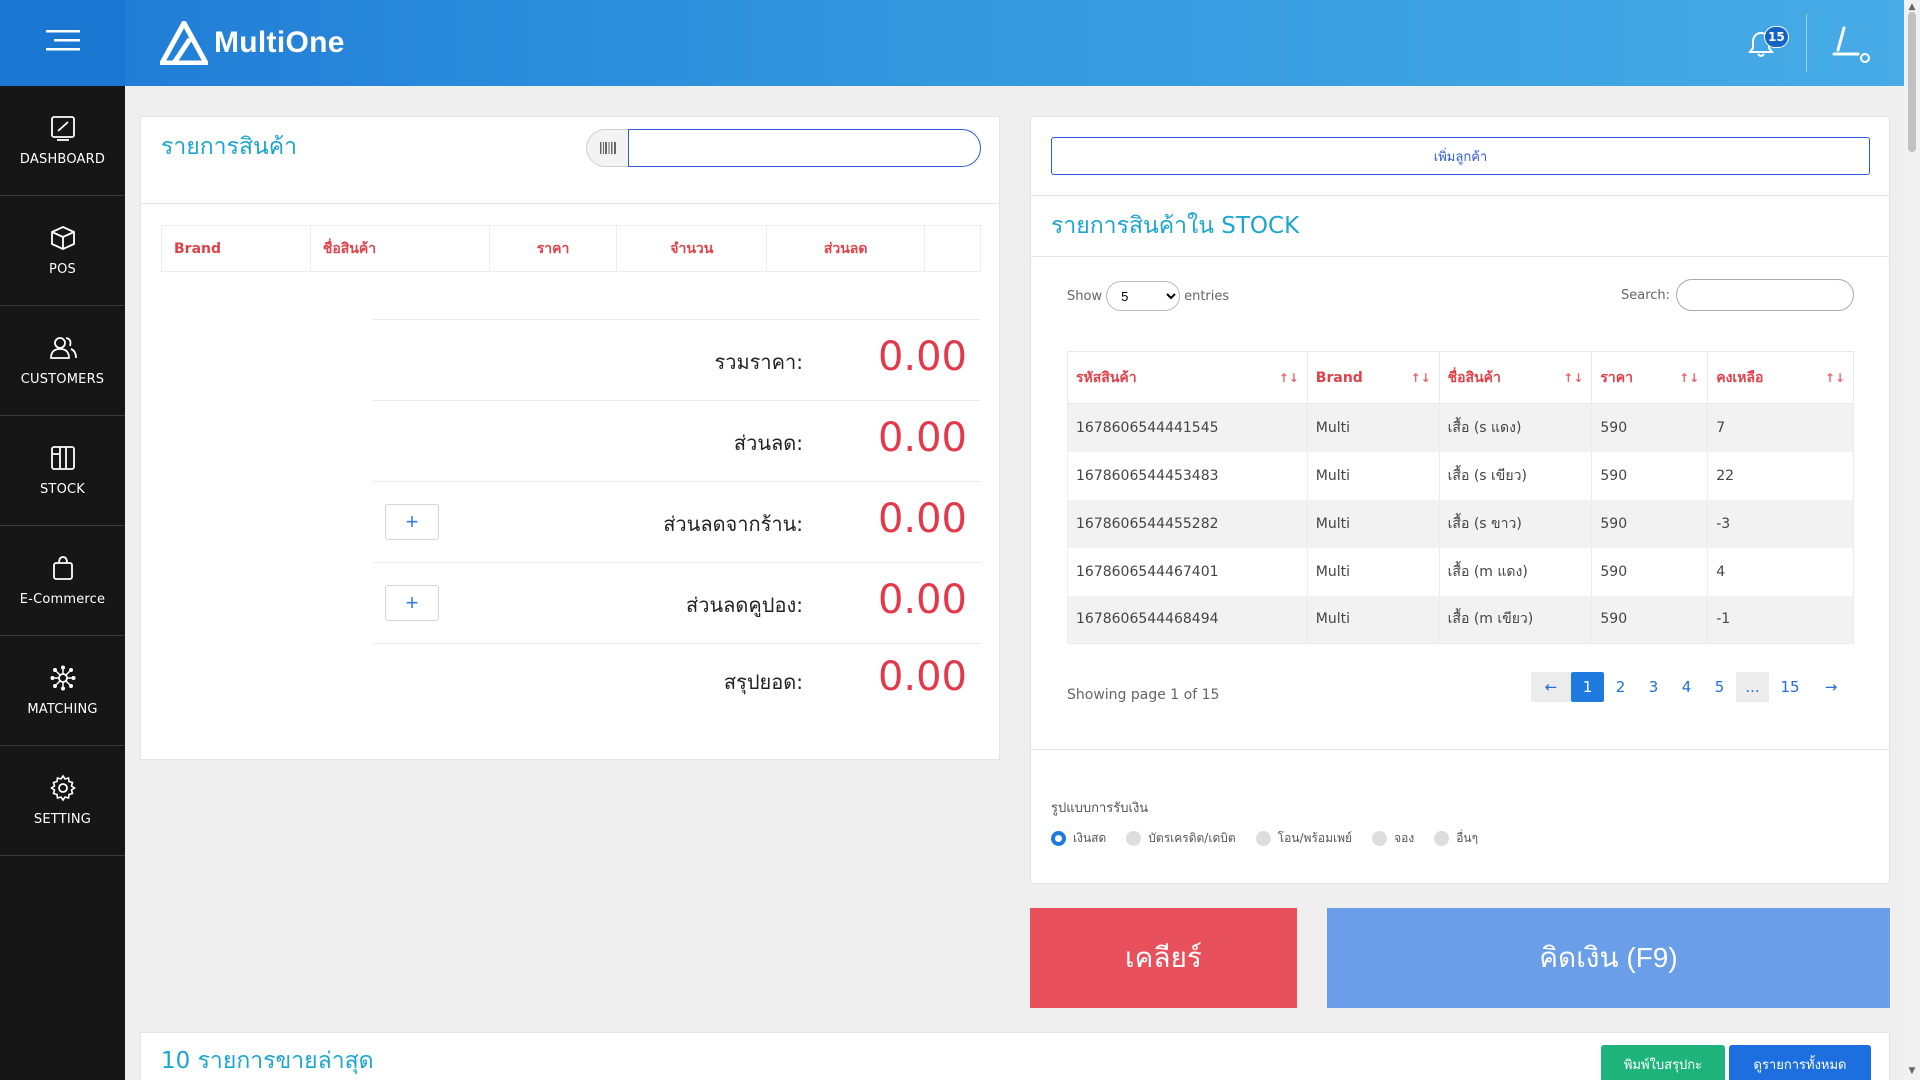  Describe the element at coordinates (1850, 44) in the screenshot. I see `profile-button` at that location.